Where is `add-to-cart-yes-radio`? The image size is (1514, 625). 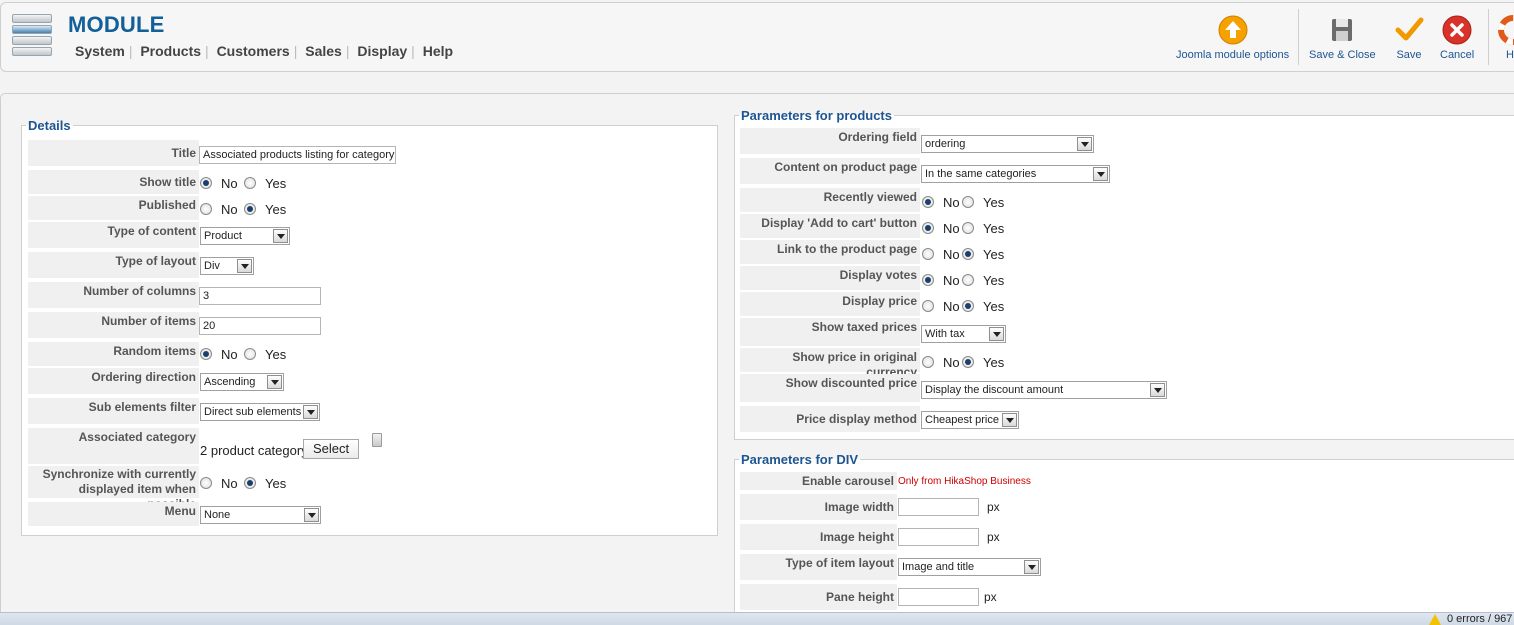
add-to-cart-yes-radio is located at coordinates (968, 228).